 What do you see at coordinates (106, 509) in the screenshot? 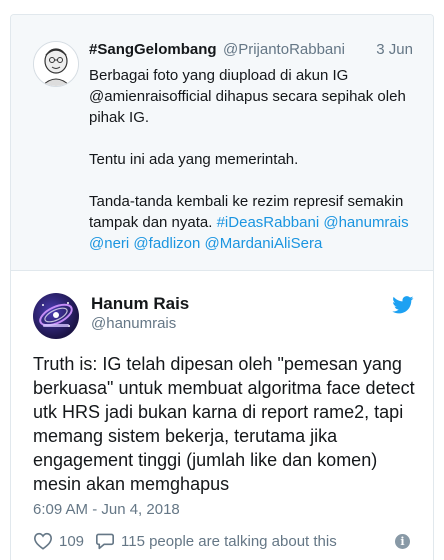
I see `tweet-timestamp: 6:09 AM - Jun 4, 2018` at bounding box center [106, 509].